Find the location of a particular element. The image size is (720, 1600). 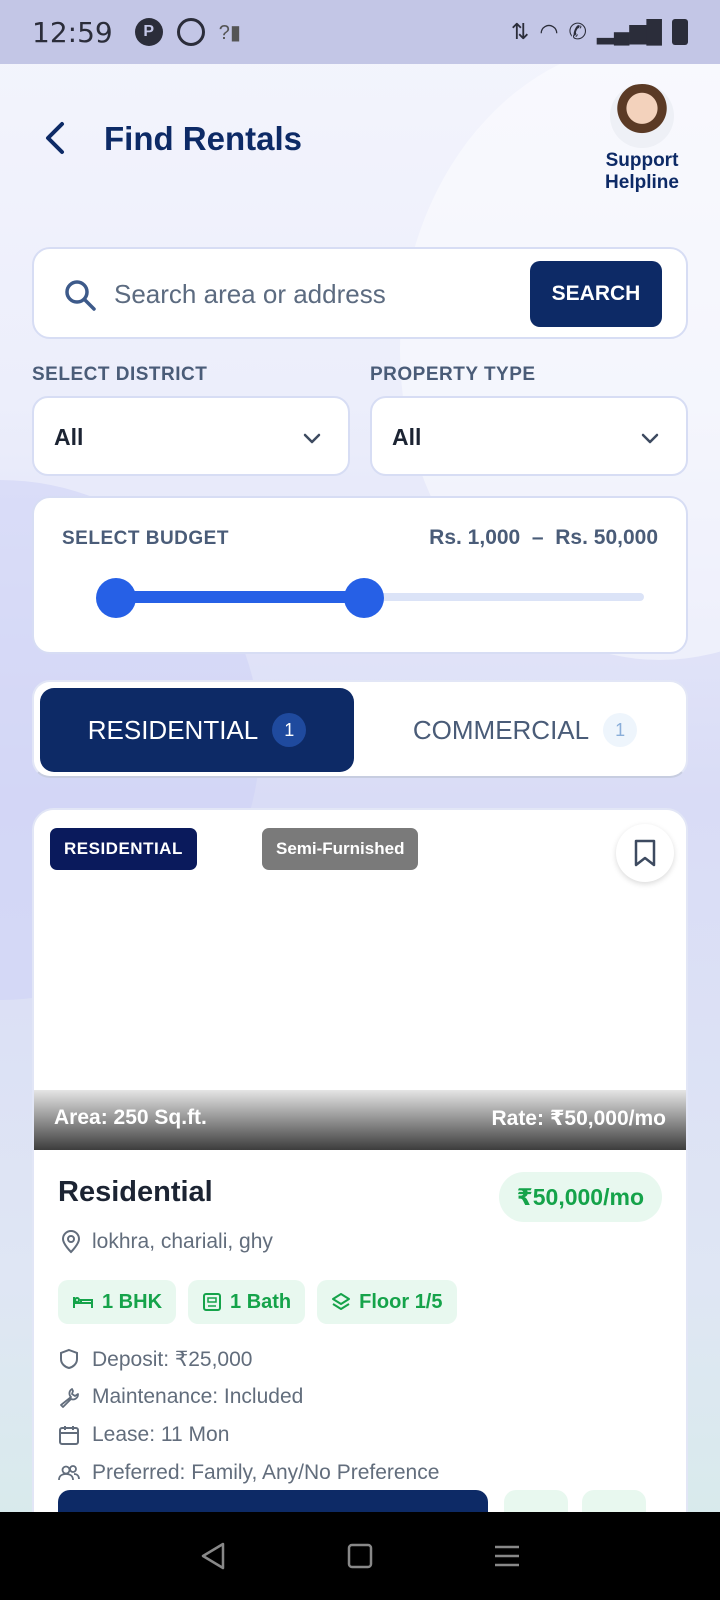

feature-tags: 1 BHK 1 Bath Floor 1/5 is located at coordinates (257, 1302).